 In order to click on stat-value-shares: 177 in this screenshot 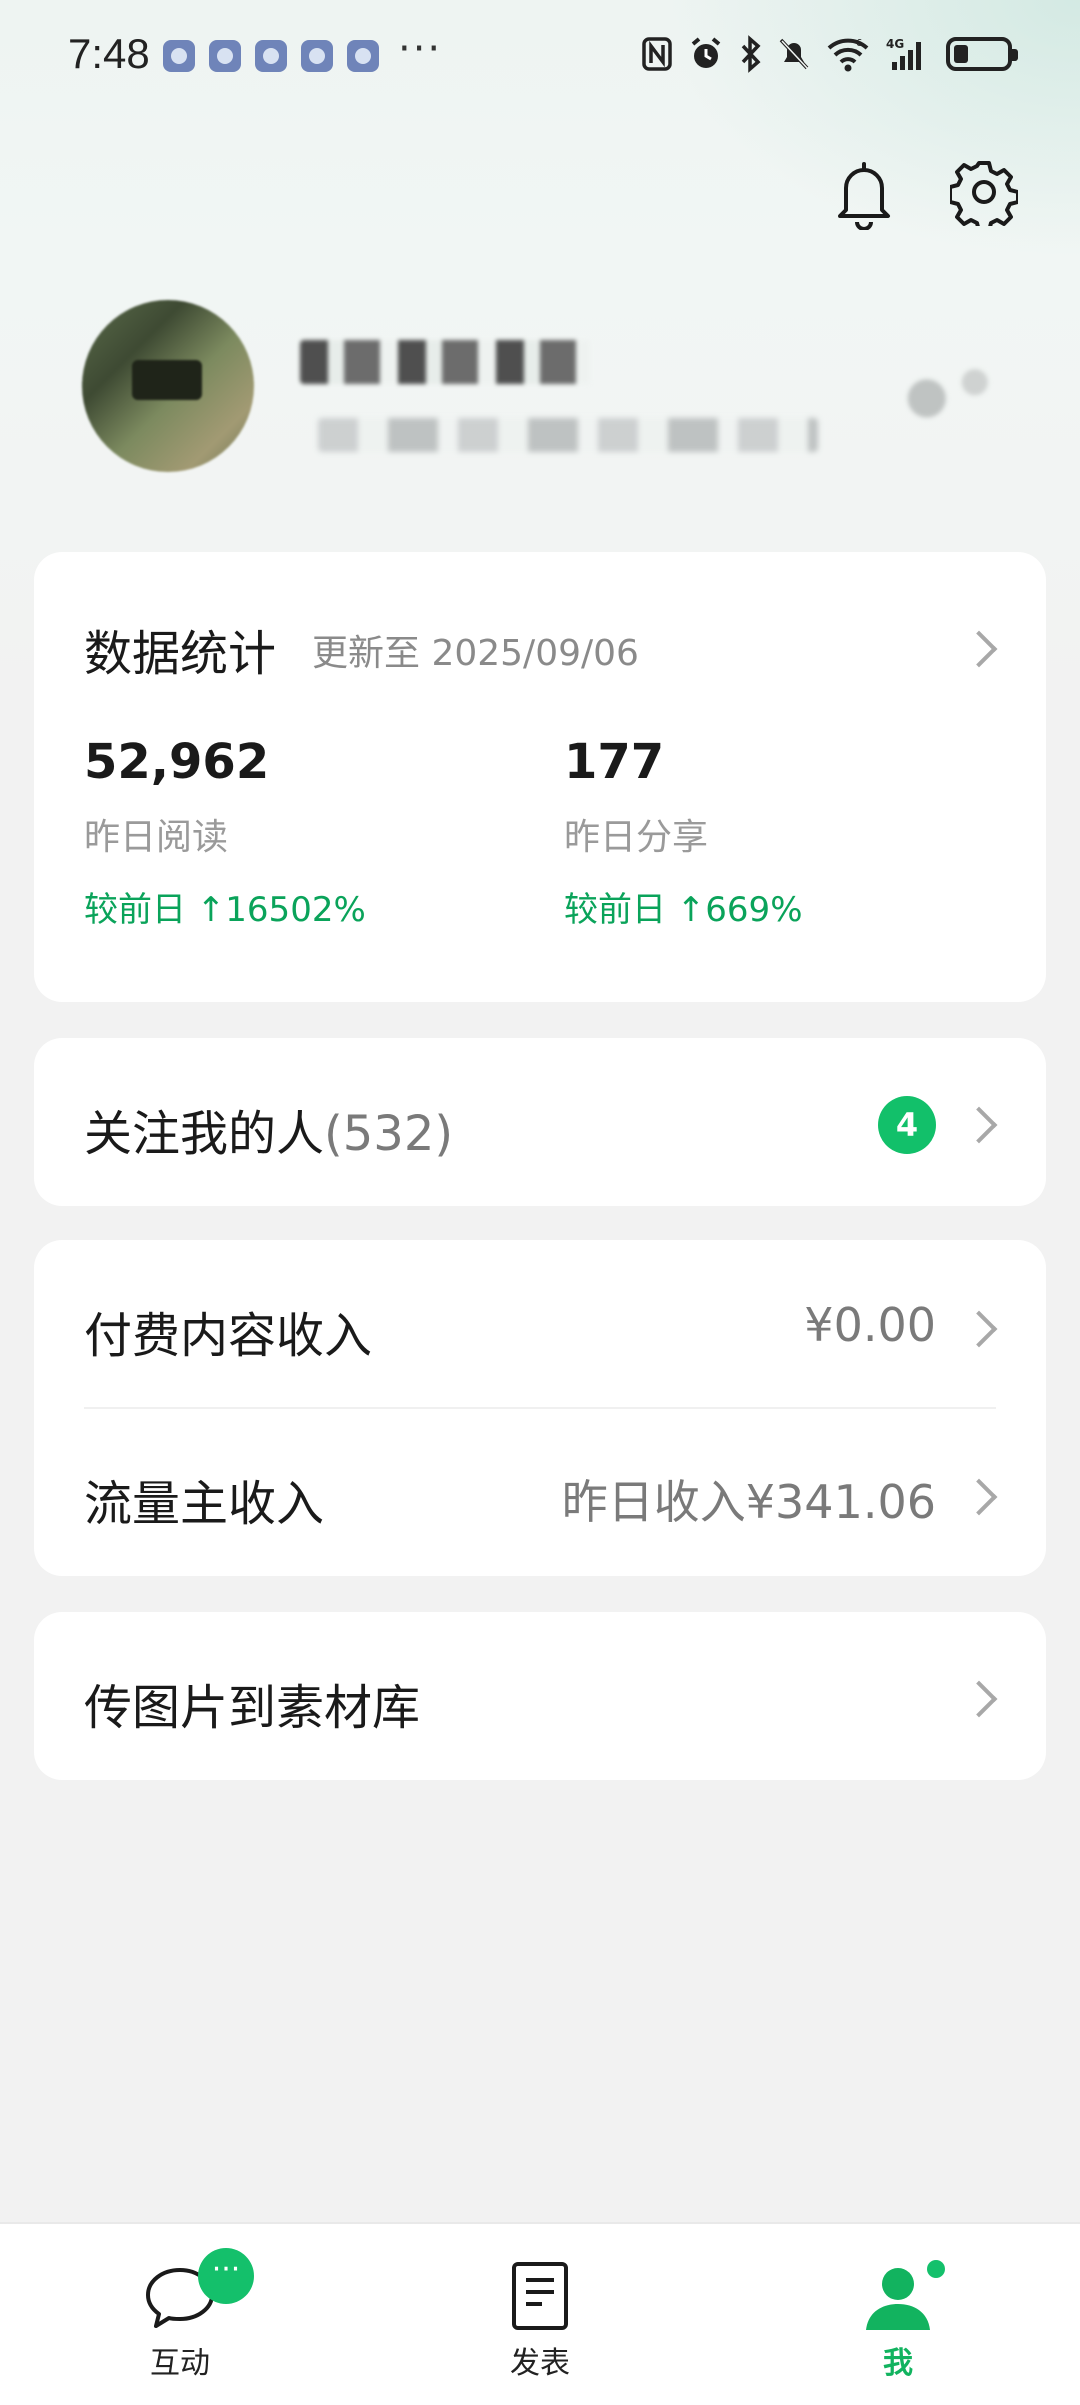, I will do `click(614, 762)`.